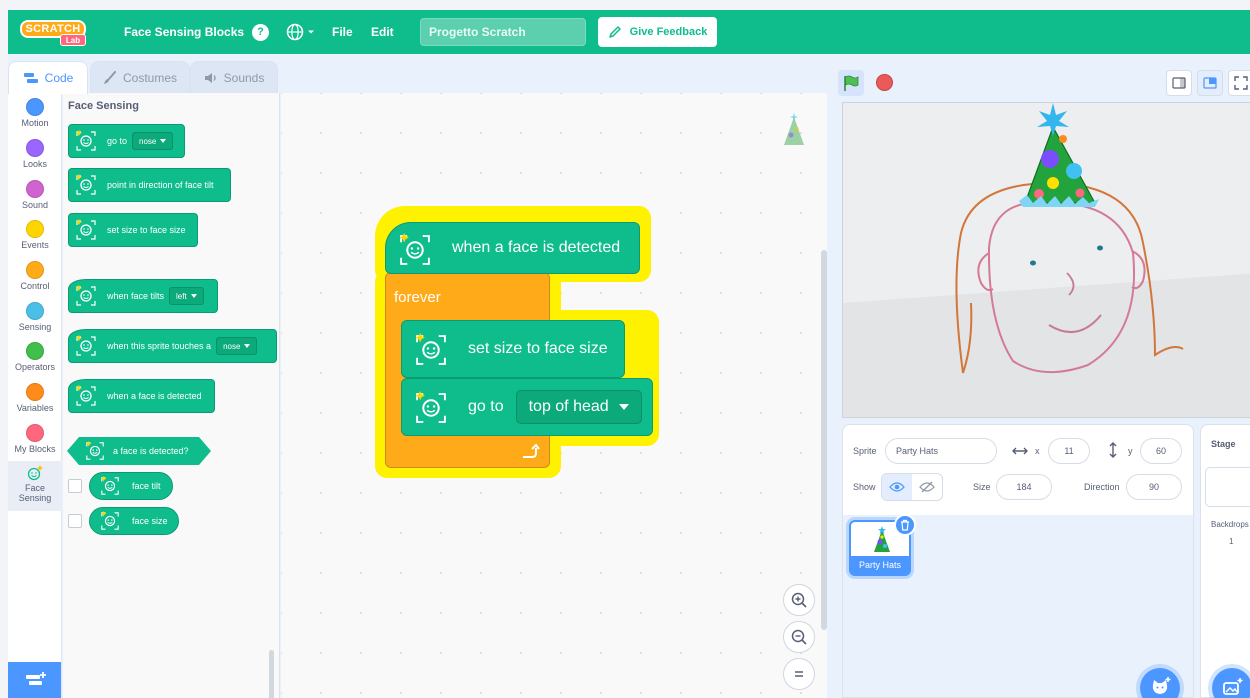 This screenshot has height=698, width=1250. I want to click on touch-part-dropdown: nose, so click(237, 346).